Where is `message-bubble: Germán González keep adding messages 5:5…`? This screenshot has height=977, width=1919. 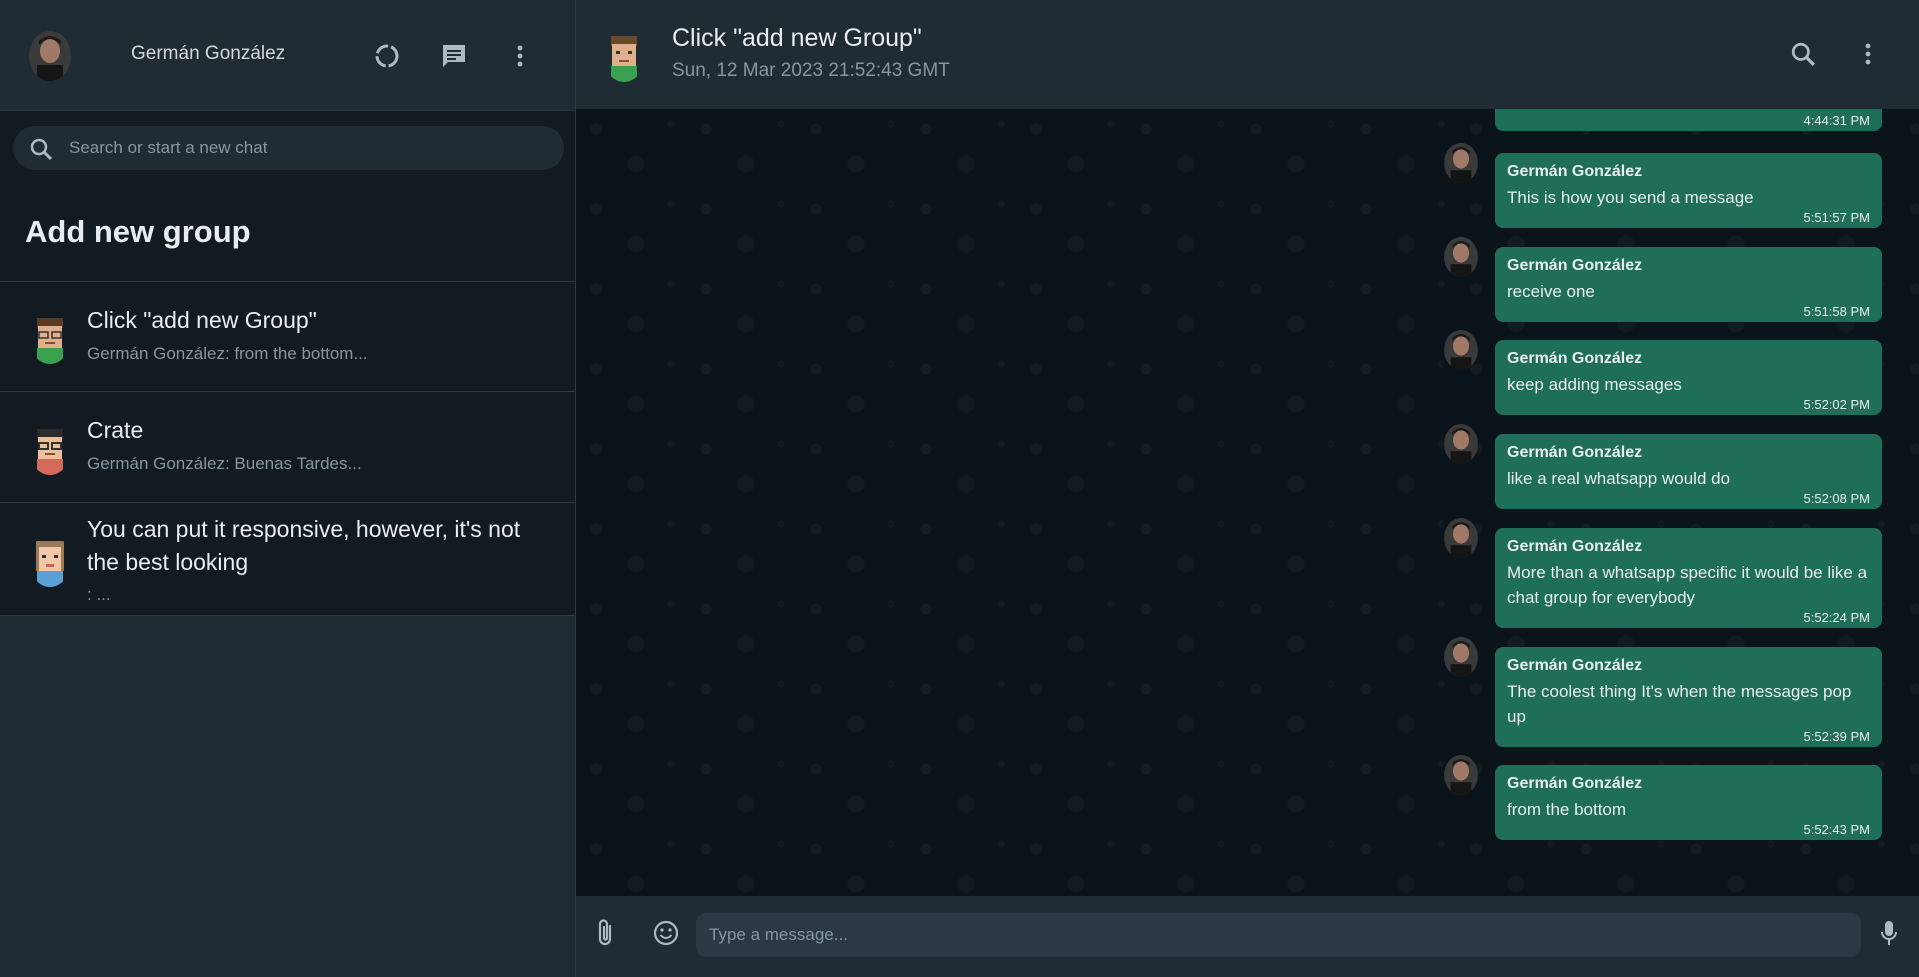 message-bubble: Germán González keep adding messages 5:5… is located at coordinates (1663, 372).